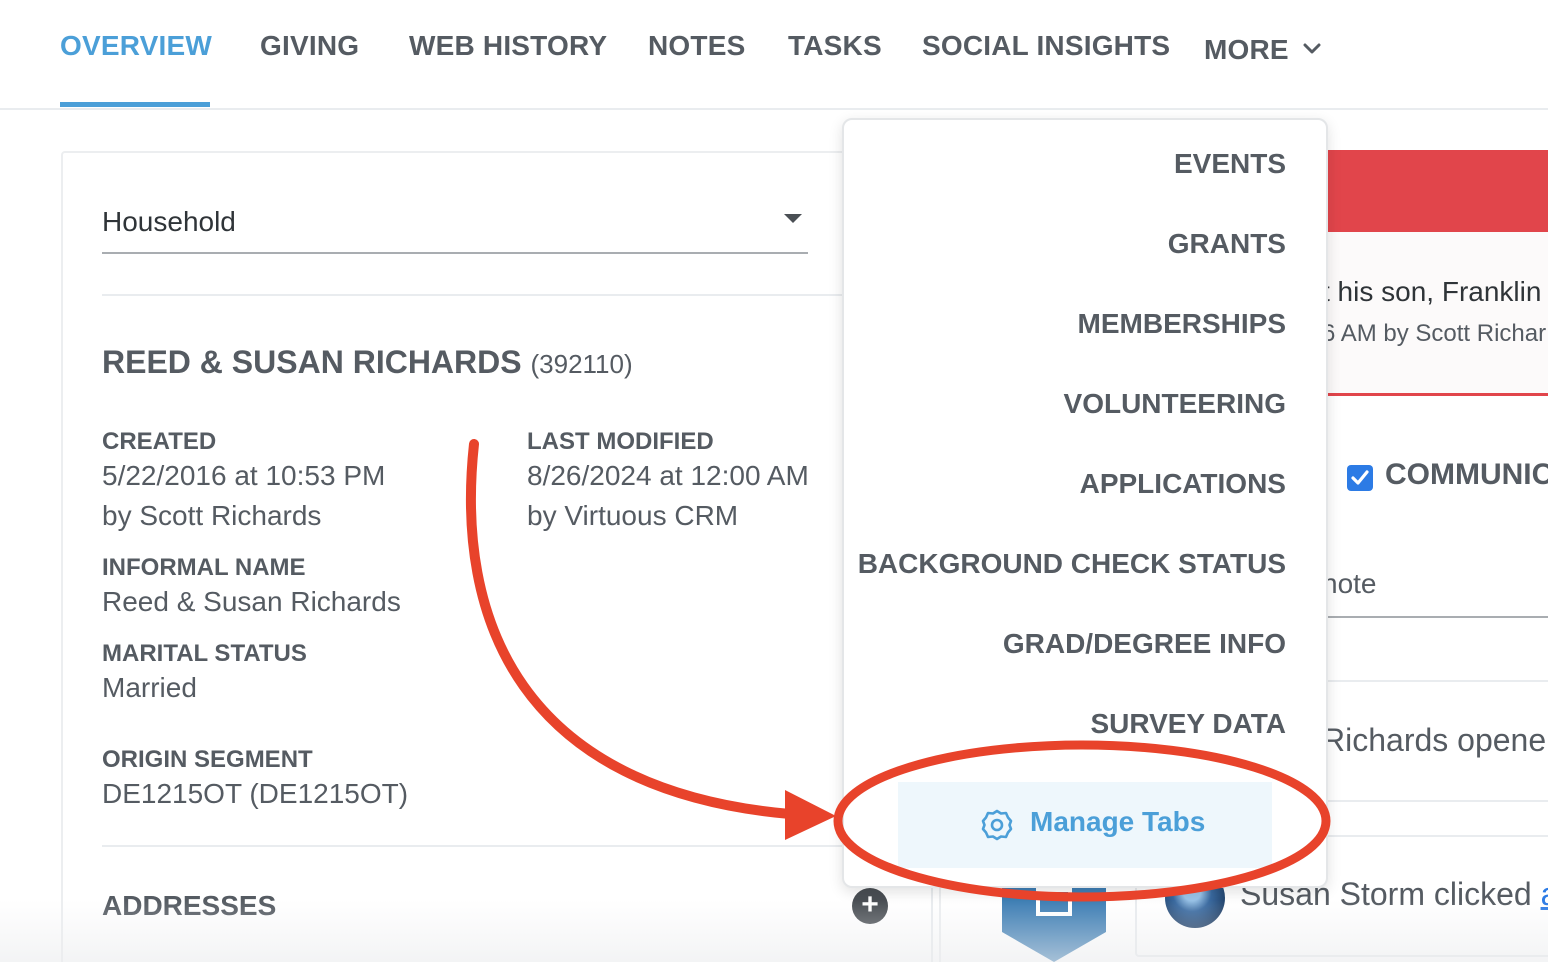 This screenshot has width=1548, height=962. I want to click on menu-item-memberships: MEMBERSHIPS, so click(1182, 324).